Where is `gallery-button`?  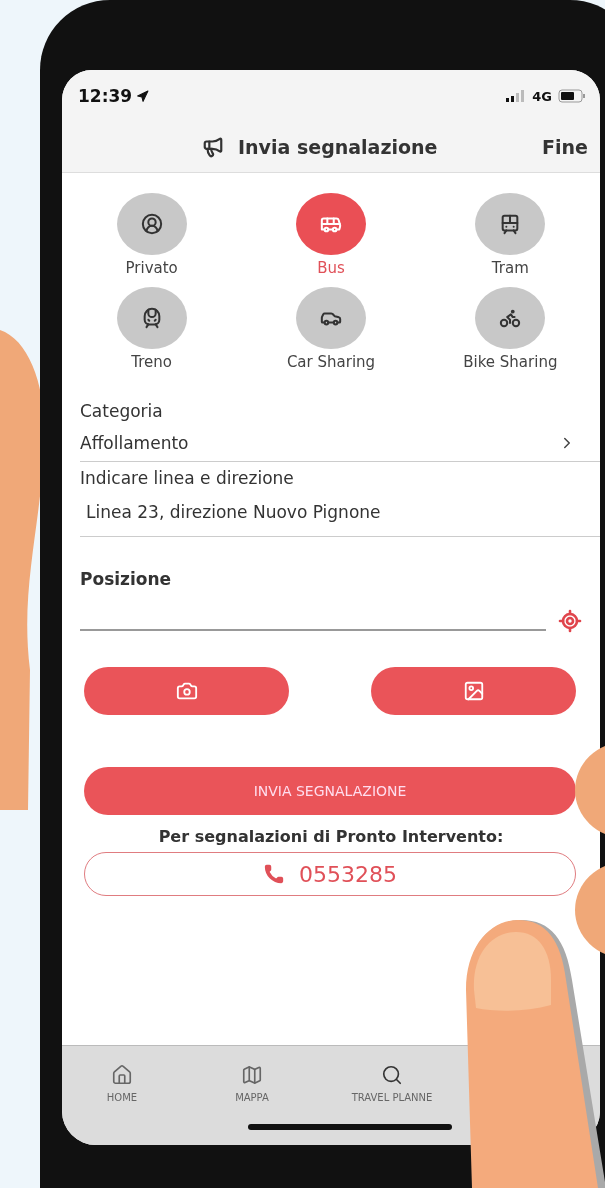
gallery-button is located at coordinates (473, 691).